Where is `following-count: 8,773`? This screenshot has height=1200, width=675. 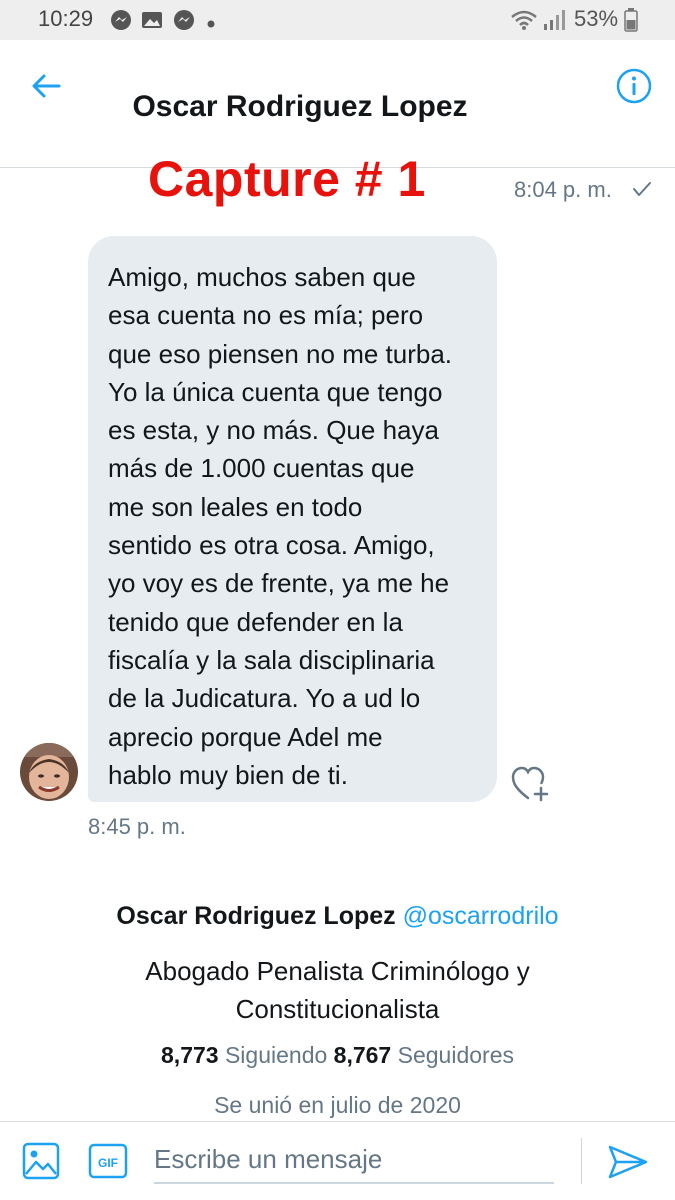
following-count: 8,773 is located at coordinates (190, 1055).